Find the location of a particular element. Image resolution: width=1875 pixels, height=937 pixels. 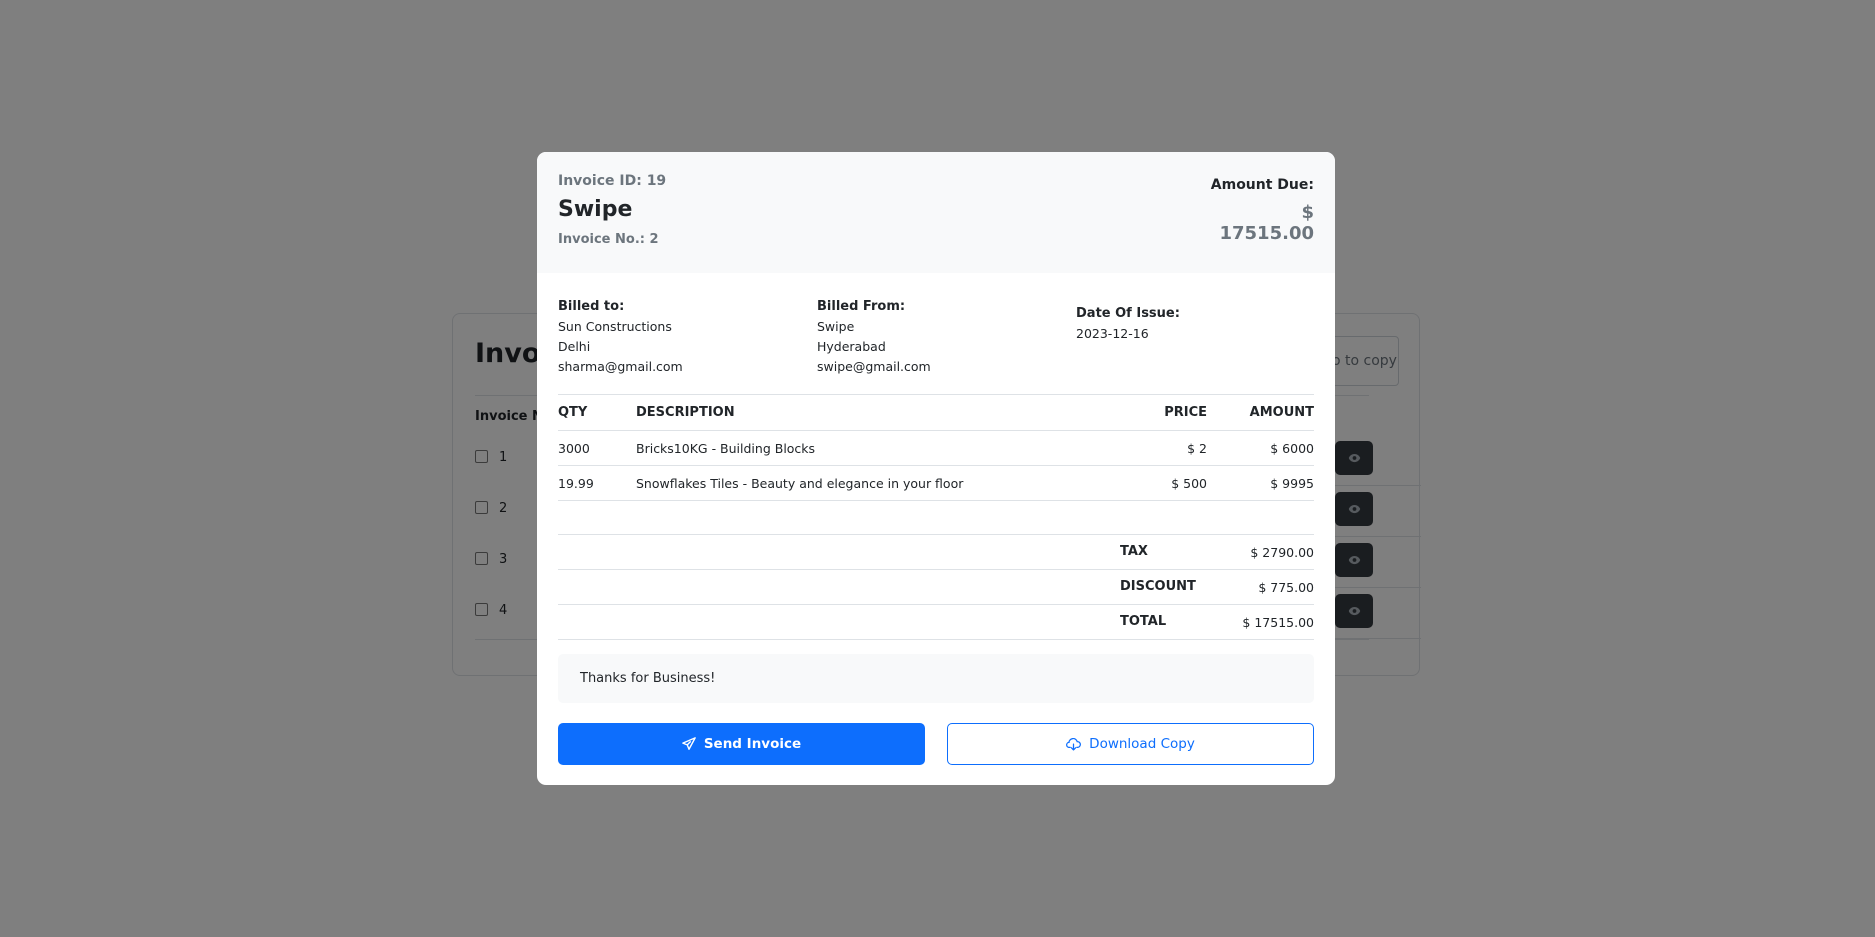

item-description: Bricks10KG - Building Blocks is located at coordinates (861, 448).